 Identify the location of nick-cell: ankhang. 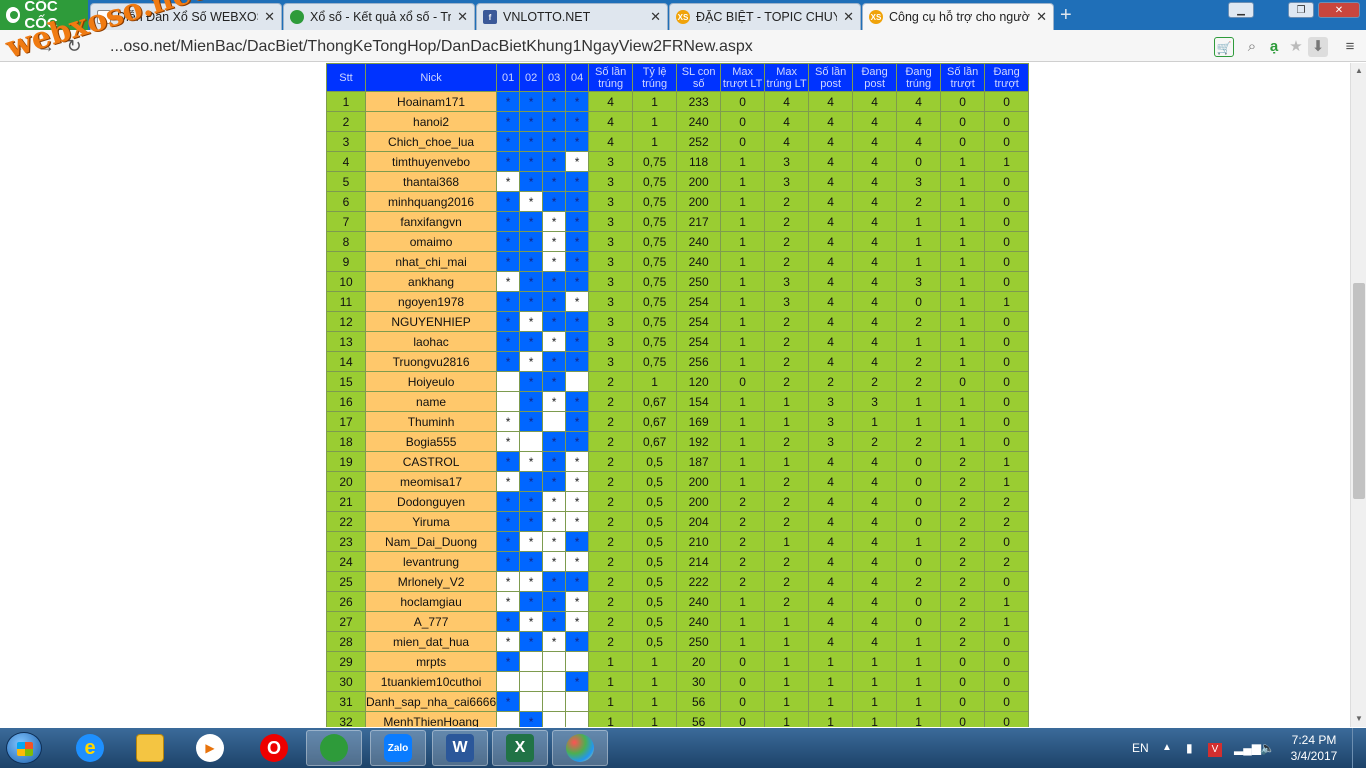
(431, 281).